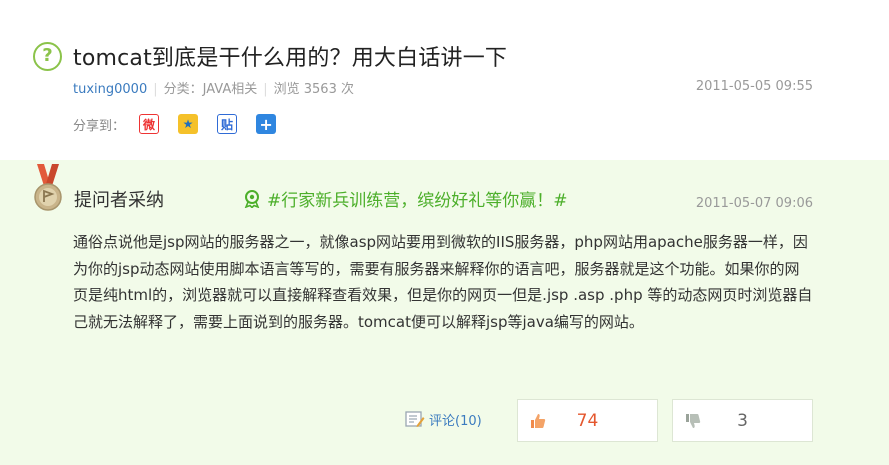  What do you see at coordinates (110, 89) in the screenshot?
I see `author-link: tuxing0000` at bounding box center [110, 89].